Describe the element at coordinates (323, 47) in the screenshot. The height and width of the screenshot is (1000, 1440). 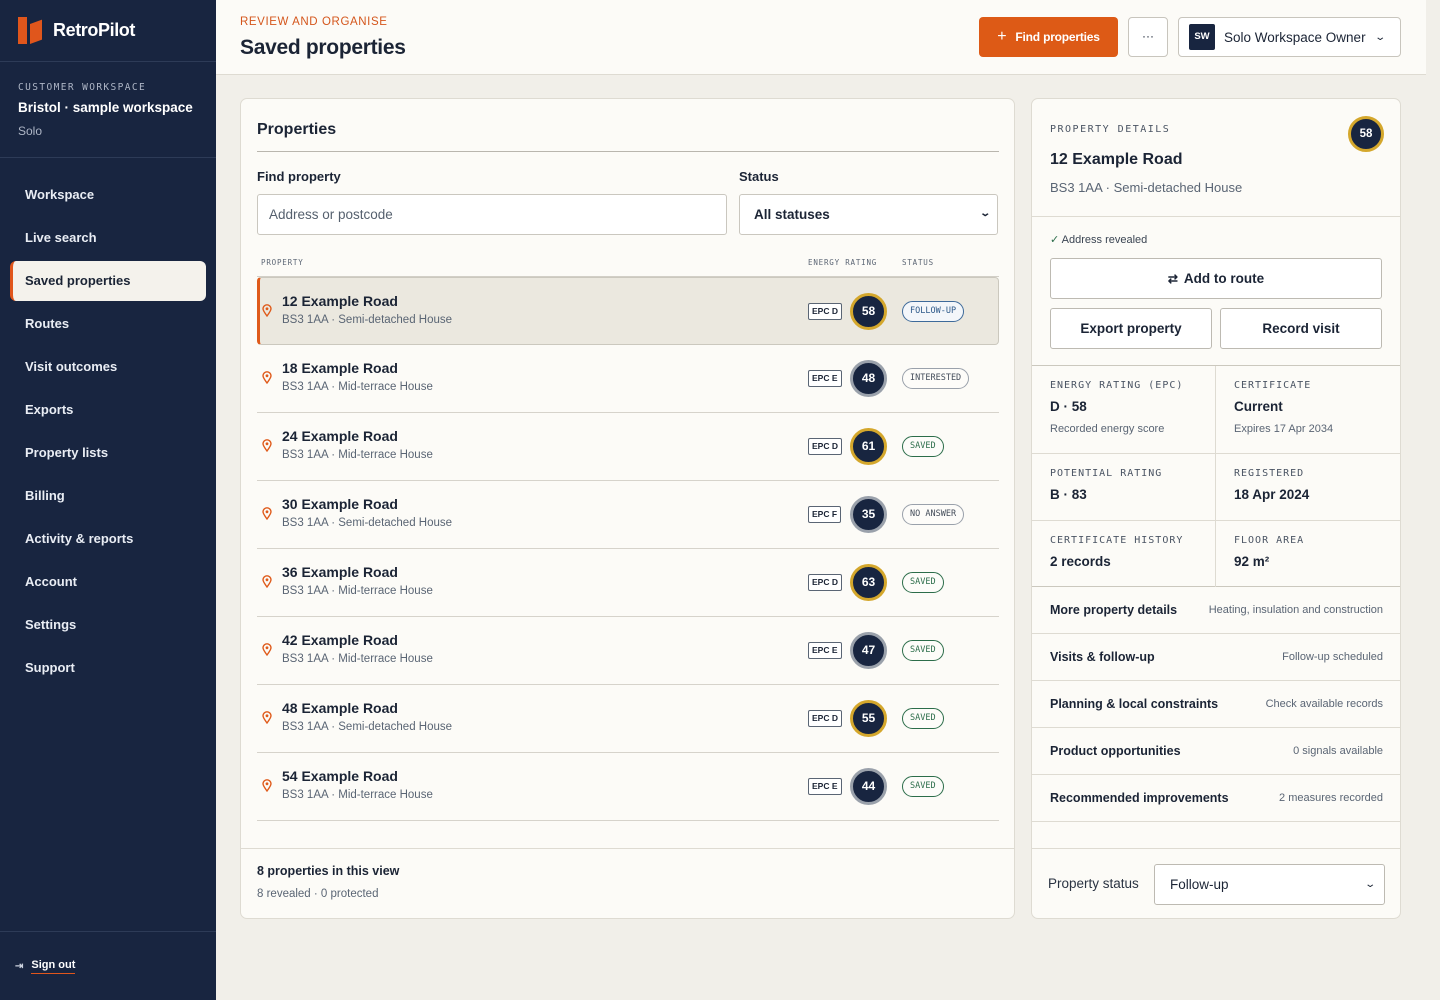
I see `page-title: Saved properties` at that location.